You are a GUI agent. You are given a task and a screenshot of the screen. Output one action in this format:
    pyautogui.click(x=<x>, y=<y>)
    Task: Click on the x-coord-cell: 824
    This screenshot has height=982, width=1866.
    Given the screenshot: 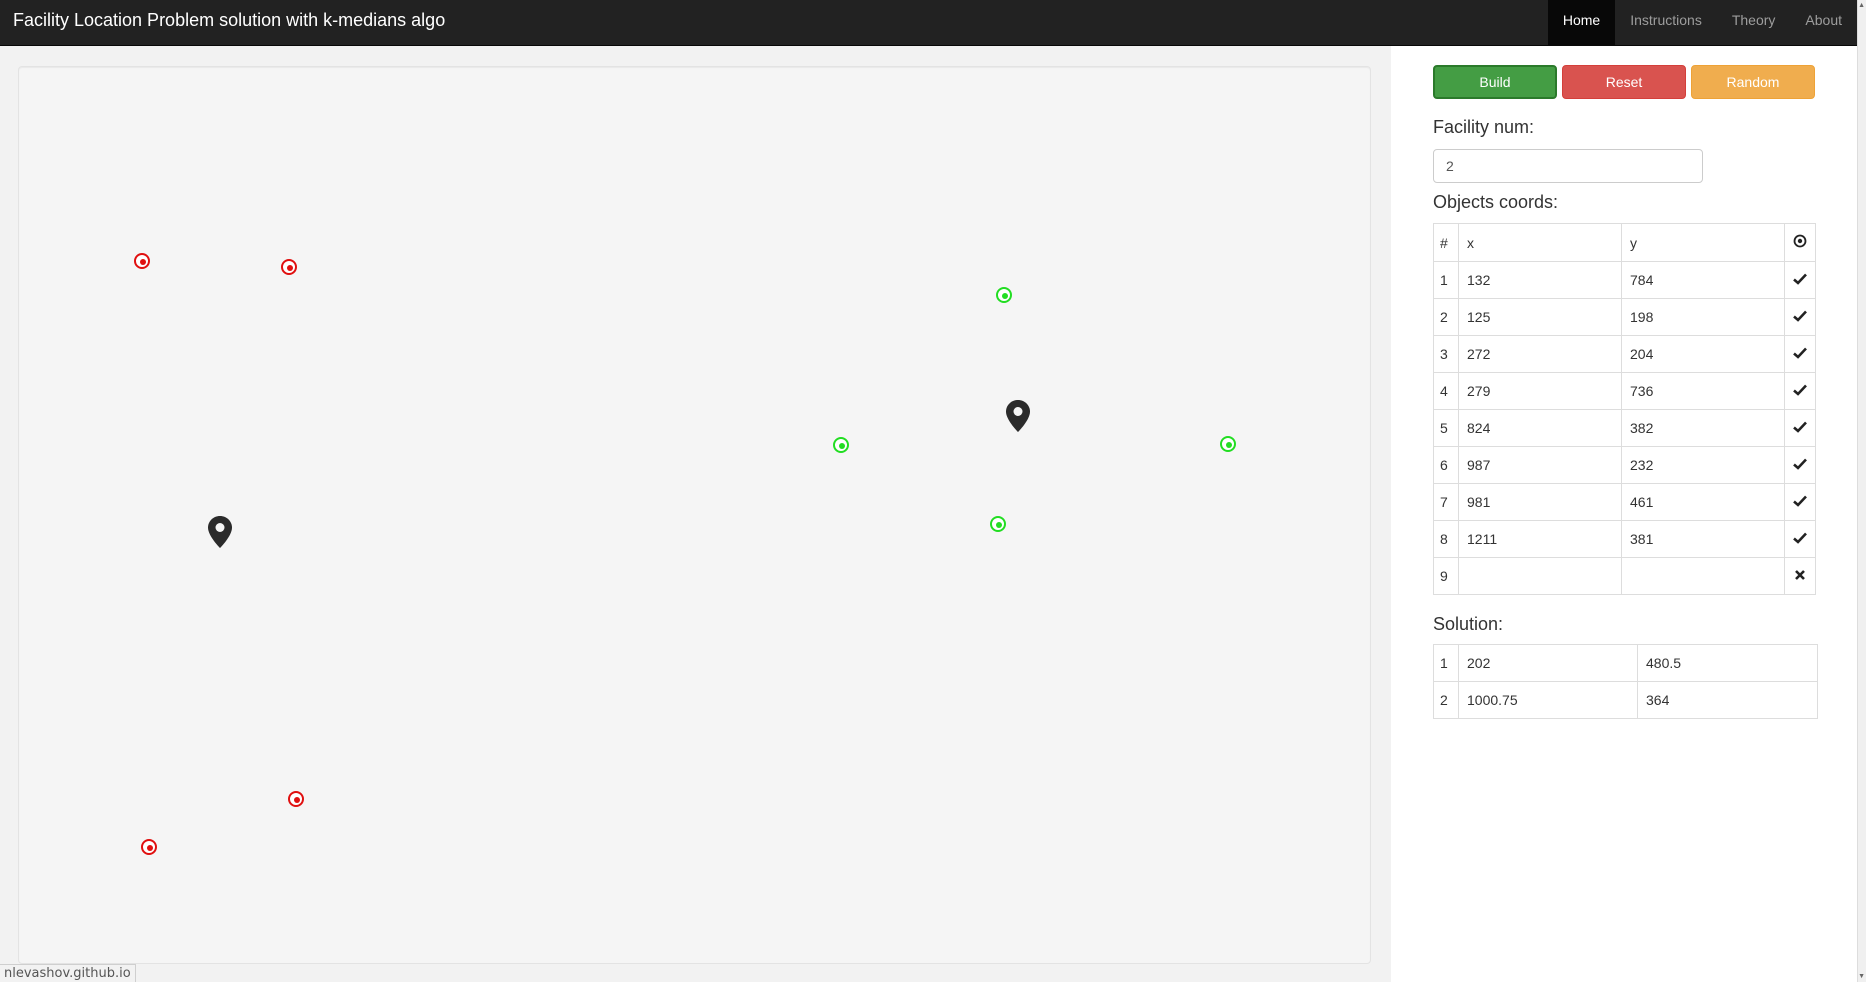 What is the action you would take?
    pyautogui.click(x=1540, y=428)
    